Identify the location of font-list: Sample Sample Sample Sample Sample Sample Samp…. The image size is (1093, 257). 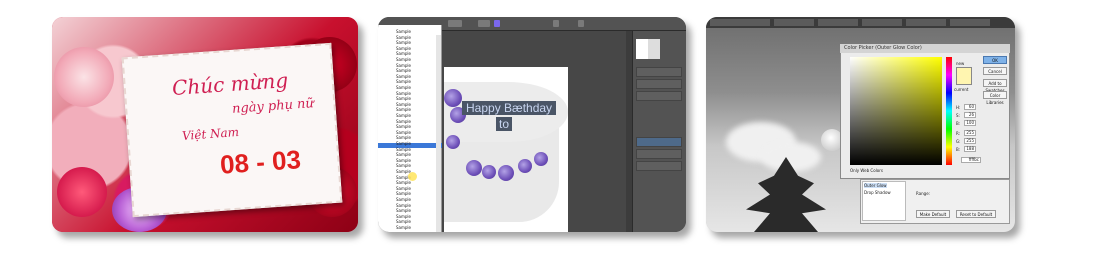
(410, 128).